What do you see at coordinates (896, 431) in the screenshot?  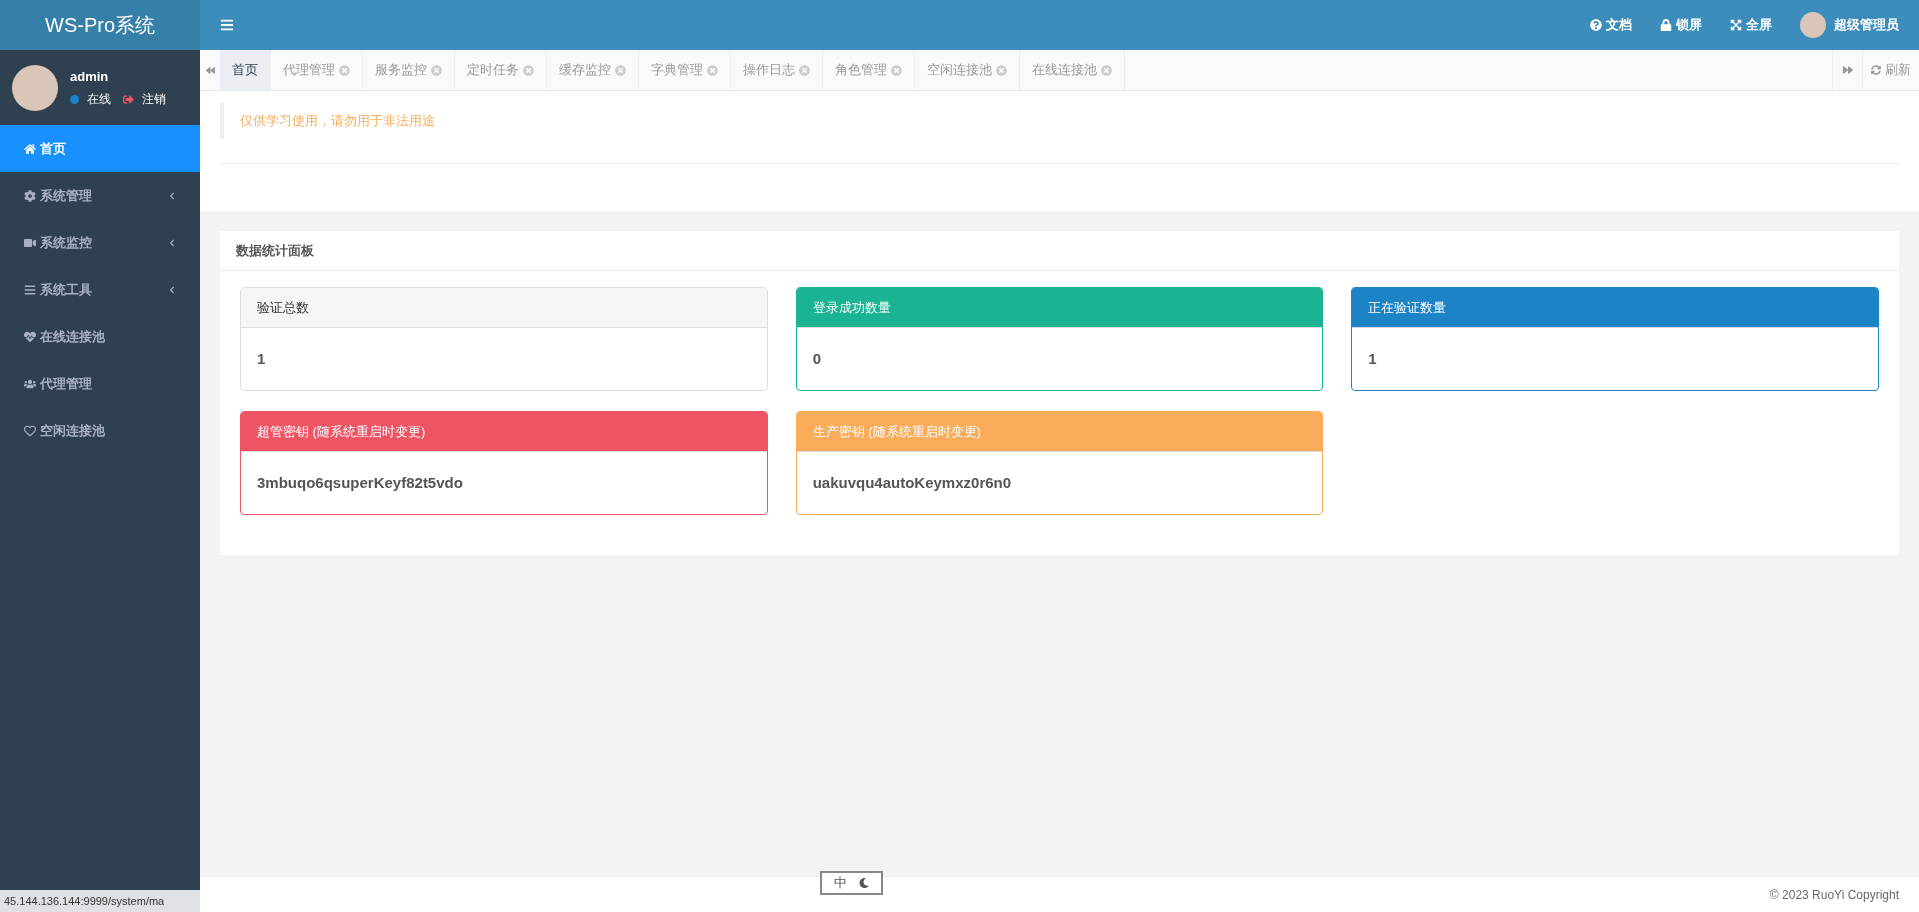 I see `card-title: 生产密钥 (随系统重启时变更)` at bounding box center [896, 431].